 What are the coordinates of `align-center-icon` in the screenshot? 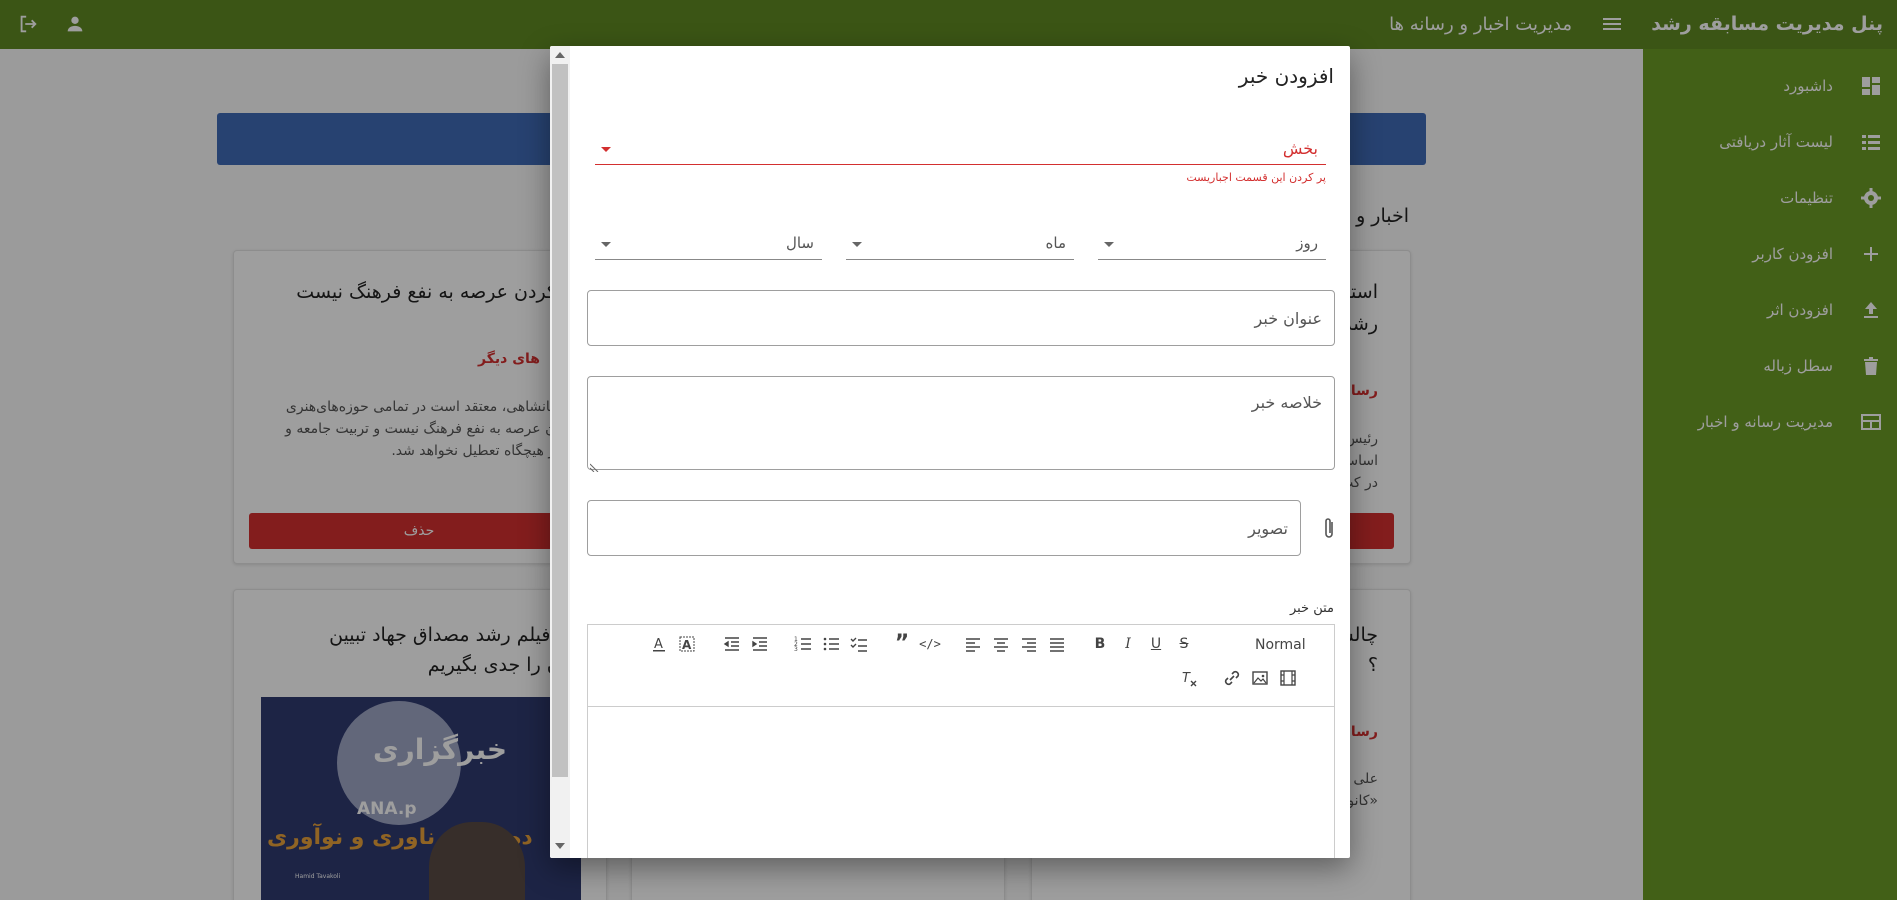 It's located at (1001, 644).